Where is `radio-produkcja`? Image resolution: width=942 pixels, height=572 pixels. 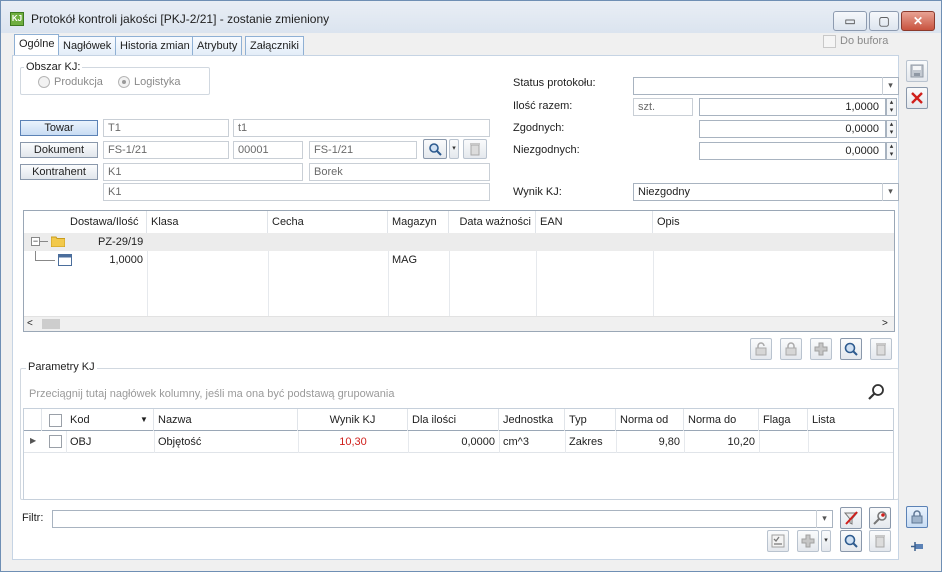
radio-produkcja is located at coordinates (44, 82).